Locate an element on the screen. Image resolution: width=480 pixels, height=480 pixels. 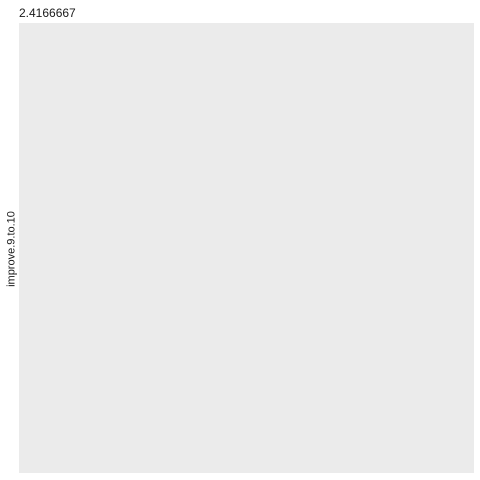
y-axis-label: improve.9.to.10 is located at coordinates (11, 249).